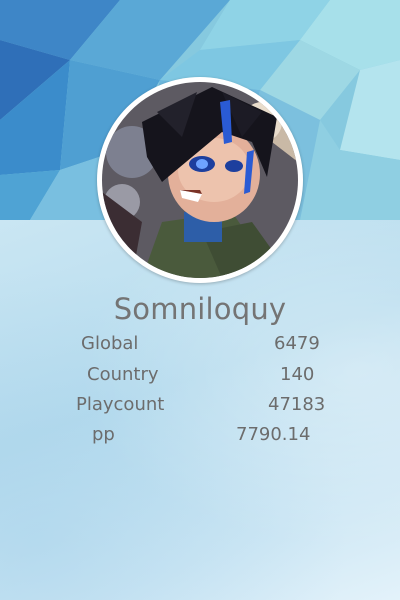 The width and height of the screenshot is (400, 600). I want to click on stat-label-global: Global, so click(110, 343).